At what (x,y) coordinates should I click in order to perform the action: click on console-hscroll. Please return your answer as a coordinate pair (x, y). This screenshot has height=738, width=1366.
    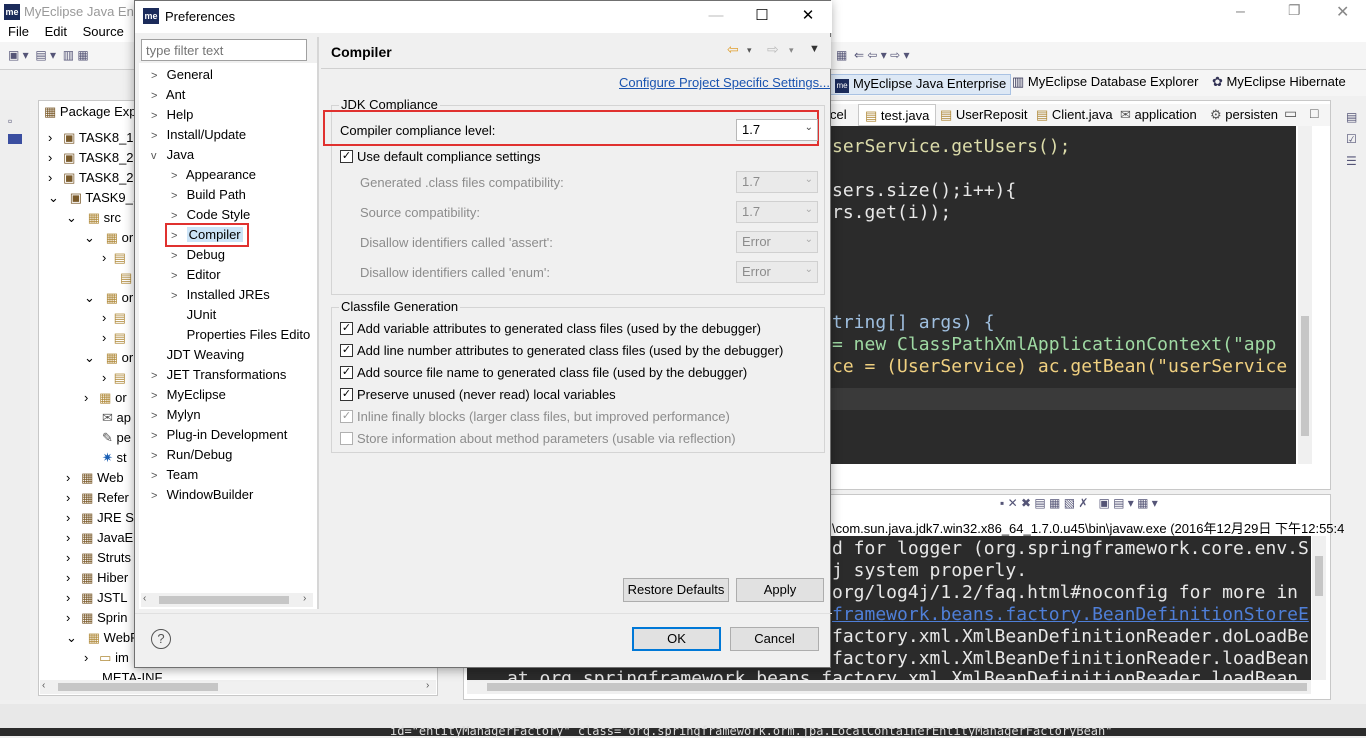
    Looking at the image, I should click on (889, 687).